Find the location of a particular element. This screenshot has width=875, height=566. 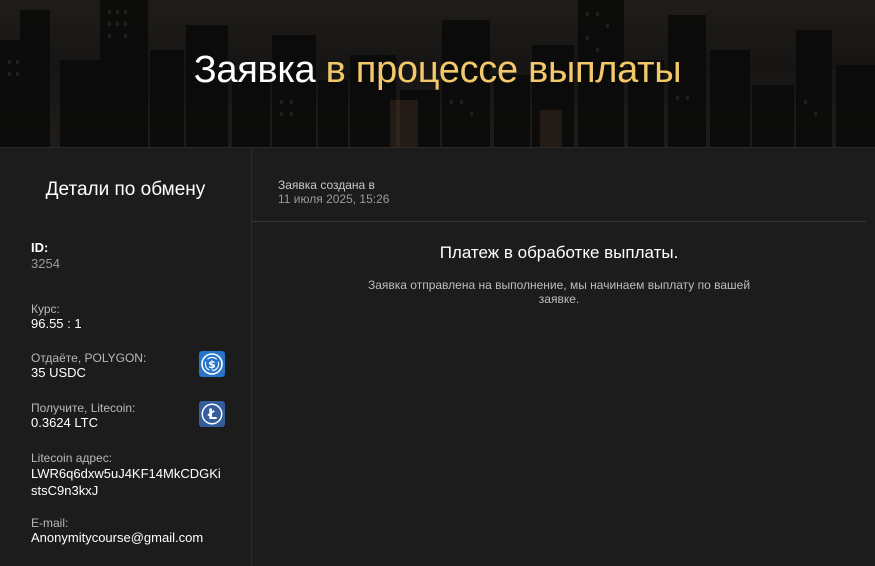

email-field: E-mail: Anonymitycourse@gmail.com is located at coordinates (133, 531).